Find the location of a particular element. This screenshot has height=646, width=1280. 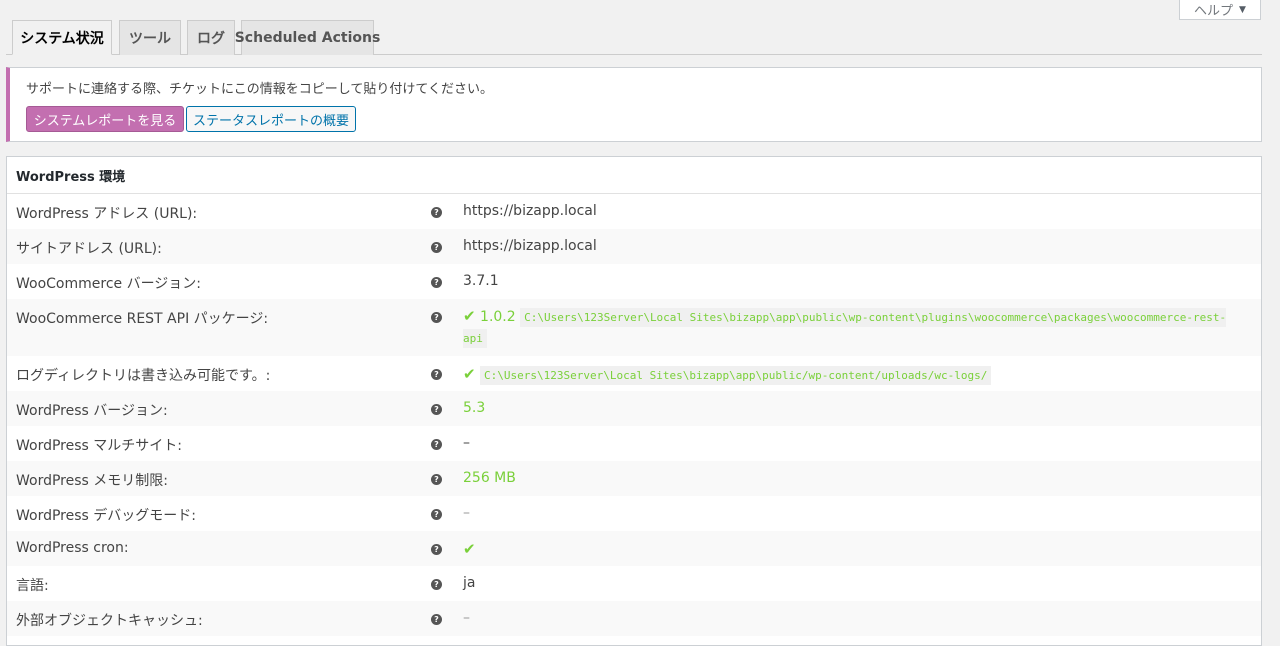

tab-tools: ツール is located at coordinates (150, 37).